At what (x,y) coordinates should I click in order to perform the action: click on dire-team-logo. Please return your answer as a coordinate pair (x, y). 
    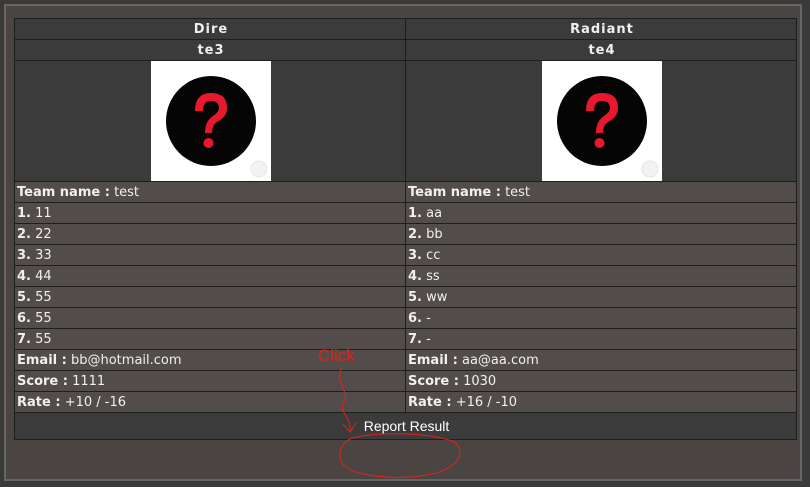
    Looking at the image, I should click on (211, 121).